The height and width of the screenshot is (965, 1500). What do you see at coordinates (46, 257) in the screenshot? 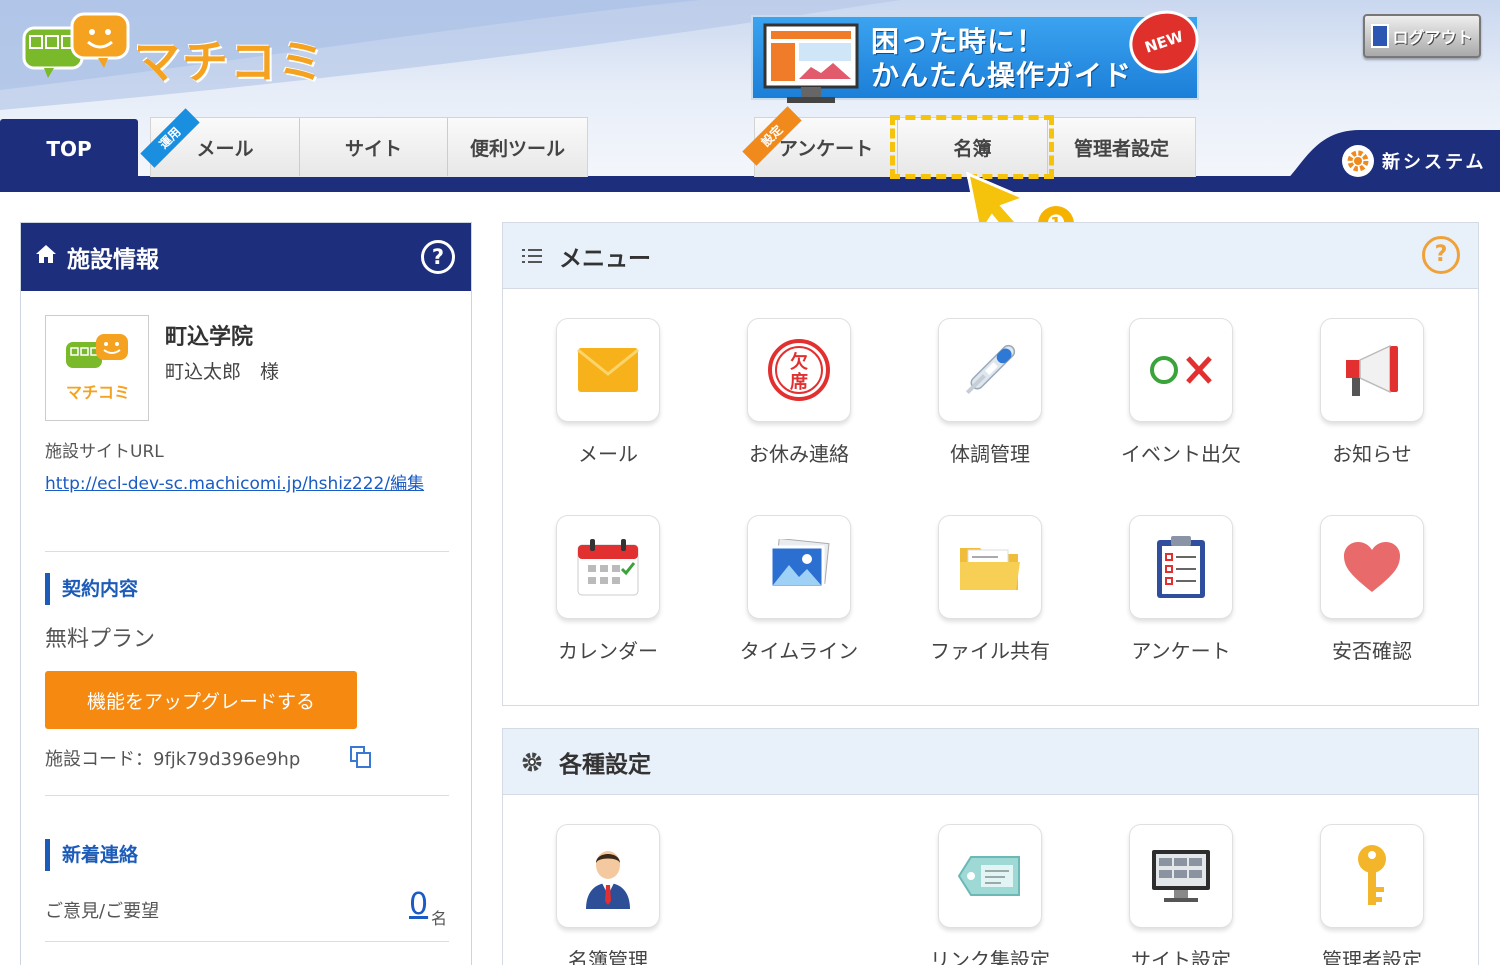
I see `house-icon` at bounding box center [46, 257].